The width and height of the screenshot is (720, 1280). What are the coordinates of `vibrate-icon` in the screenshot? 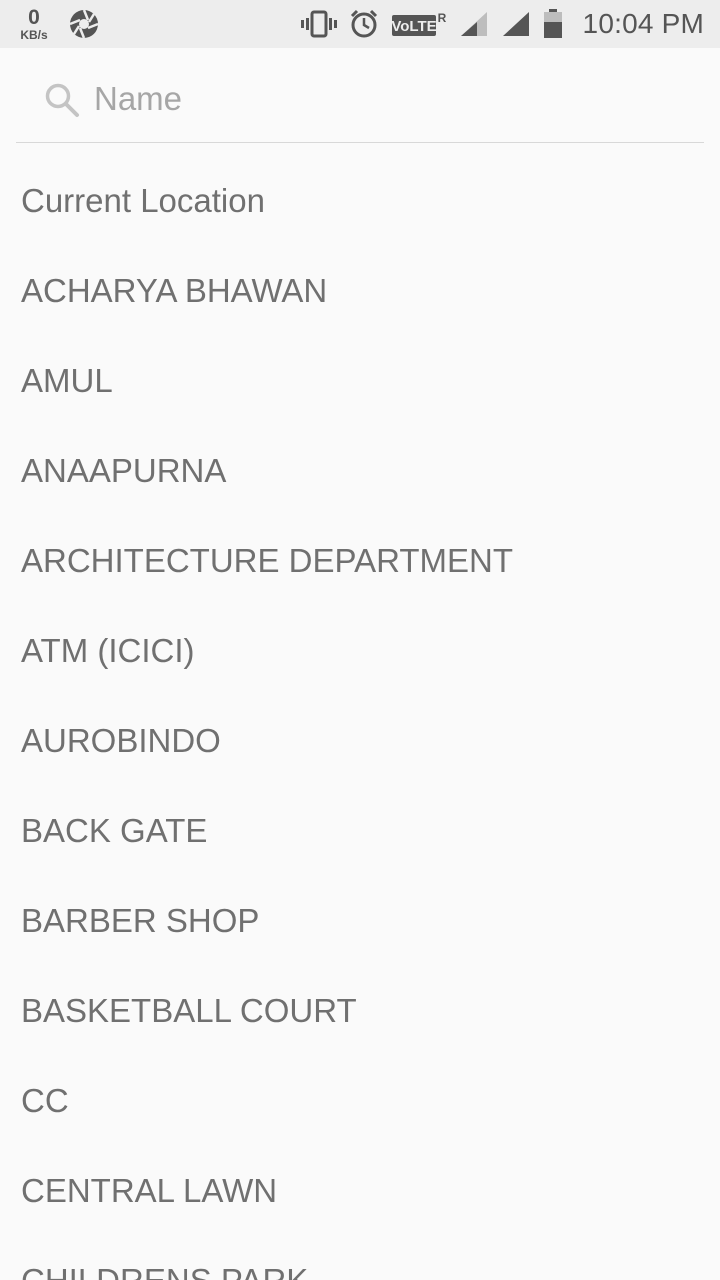 It's located at (318, 24).